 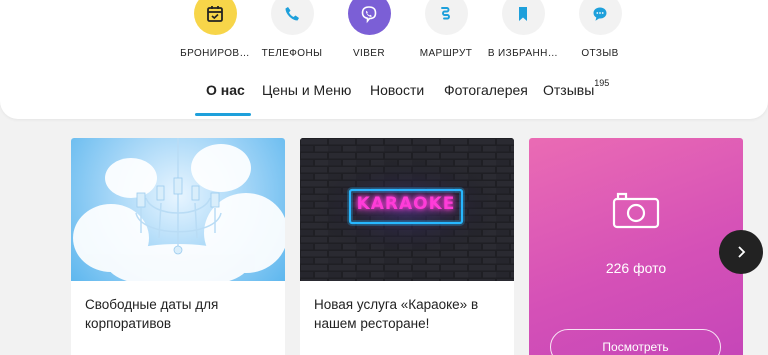 I want to click on photo-count: 226 фото, so click(x=636, y=268).